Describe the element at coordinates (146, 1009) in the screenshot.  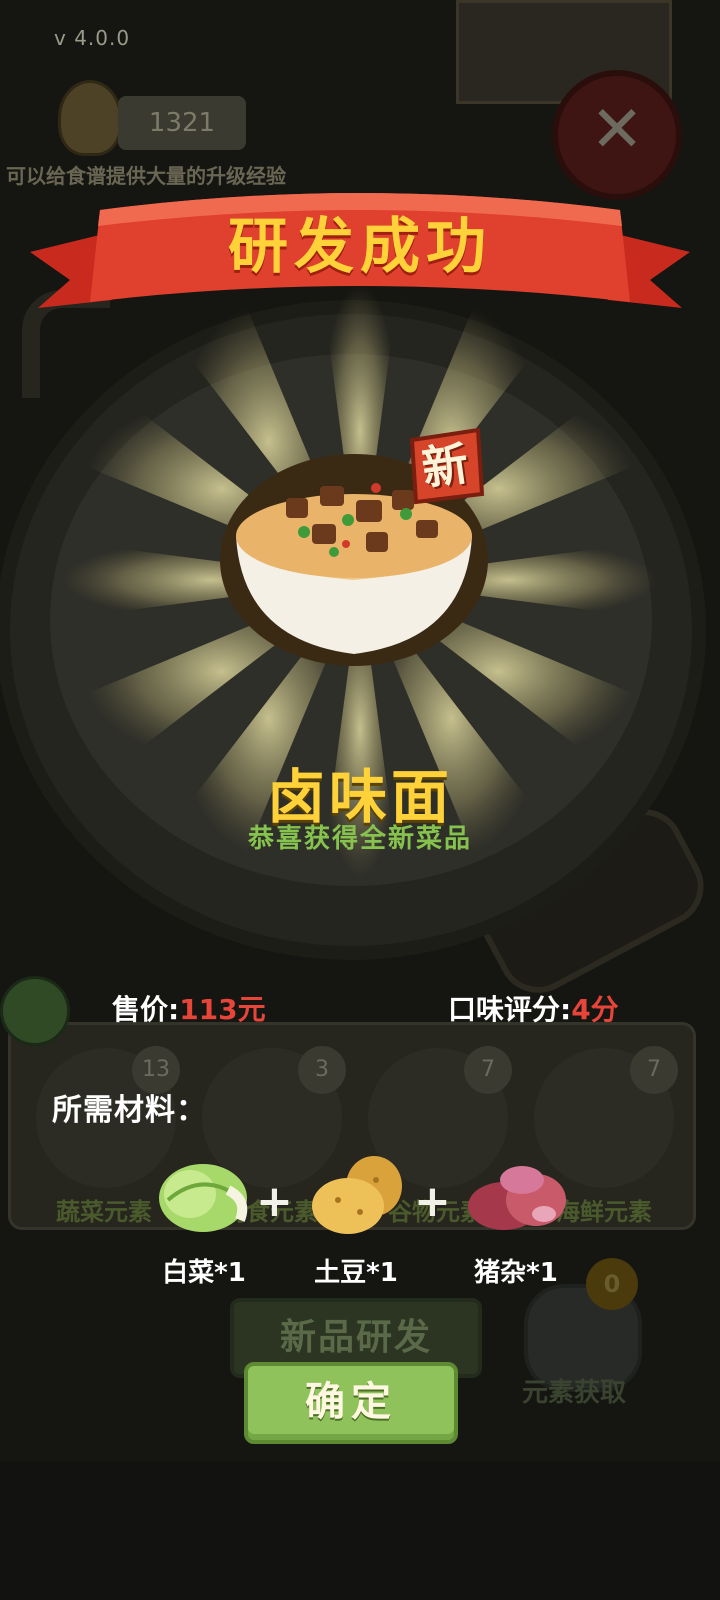
I see `price-label: 售价:` at that location.